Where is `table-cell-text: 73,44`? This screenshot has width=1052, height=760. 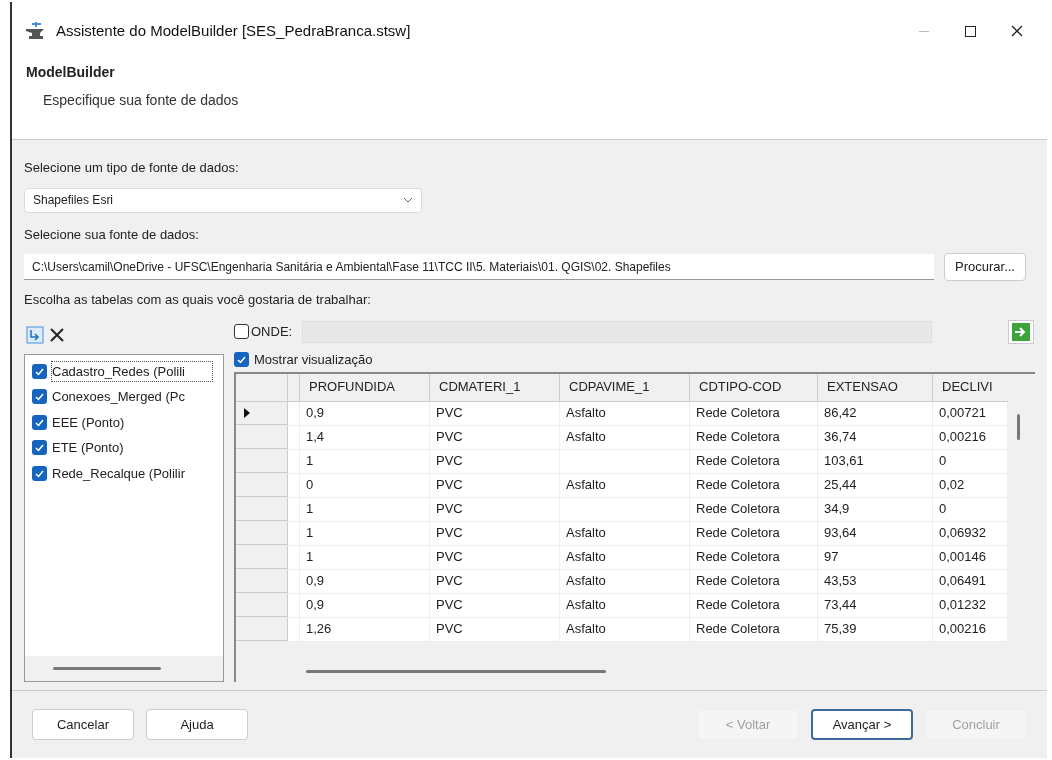
table-cell-text: 73,44 is located at coordinates (840, 605).